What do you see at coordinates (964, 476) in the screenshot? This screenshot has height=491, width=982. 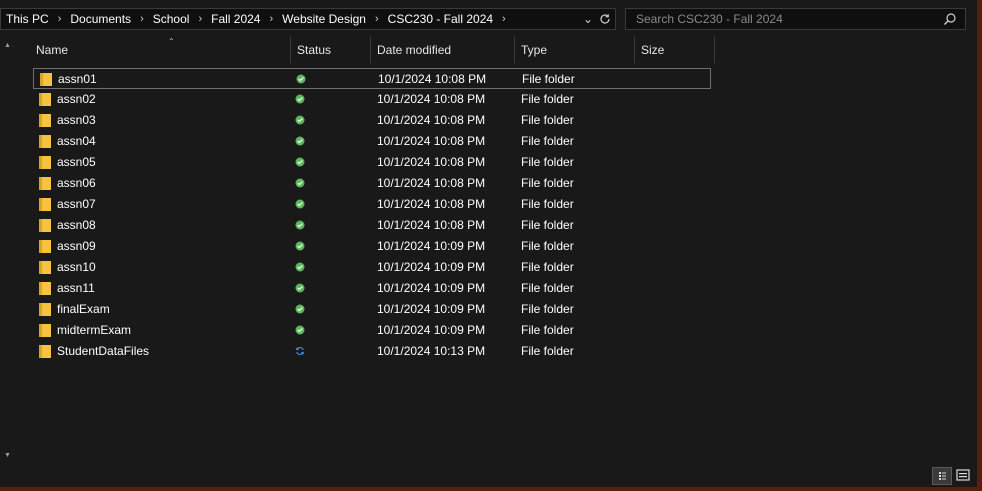 I see `large-icons-view-button` at bounding box center [964, 476].